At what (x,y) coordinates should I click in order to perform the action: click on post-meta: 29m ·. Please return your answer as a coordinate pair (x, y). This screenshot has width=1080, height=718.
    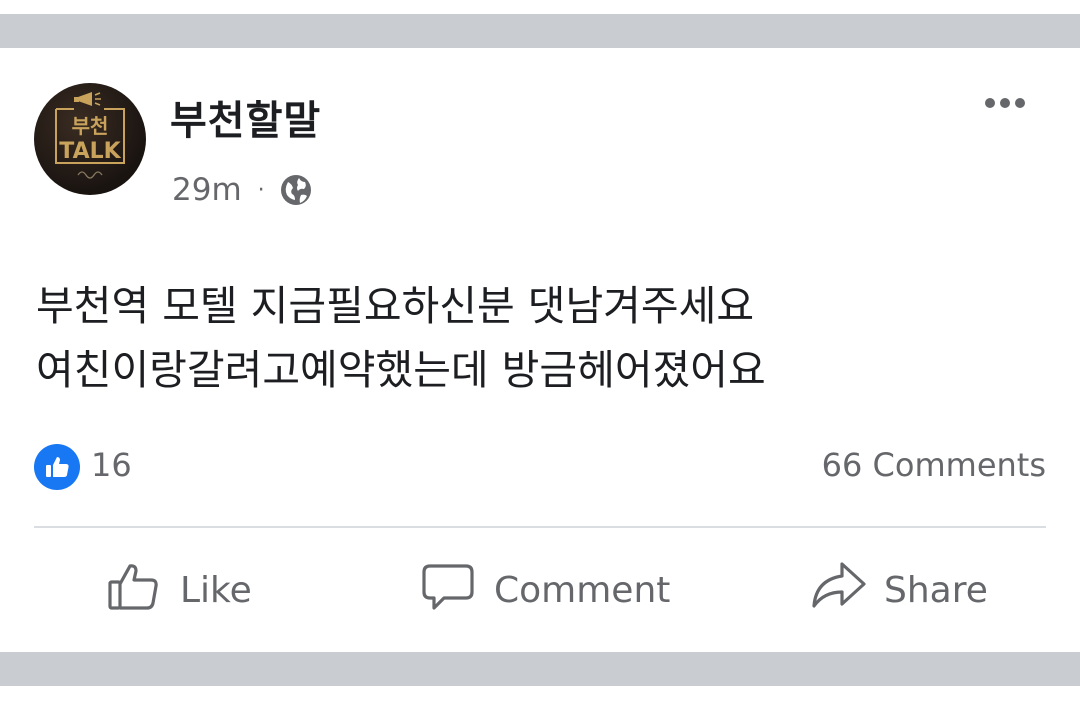
    Looking at the image, I should click on (242, 190).